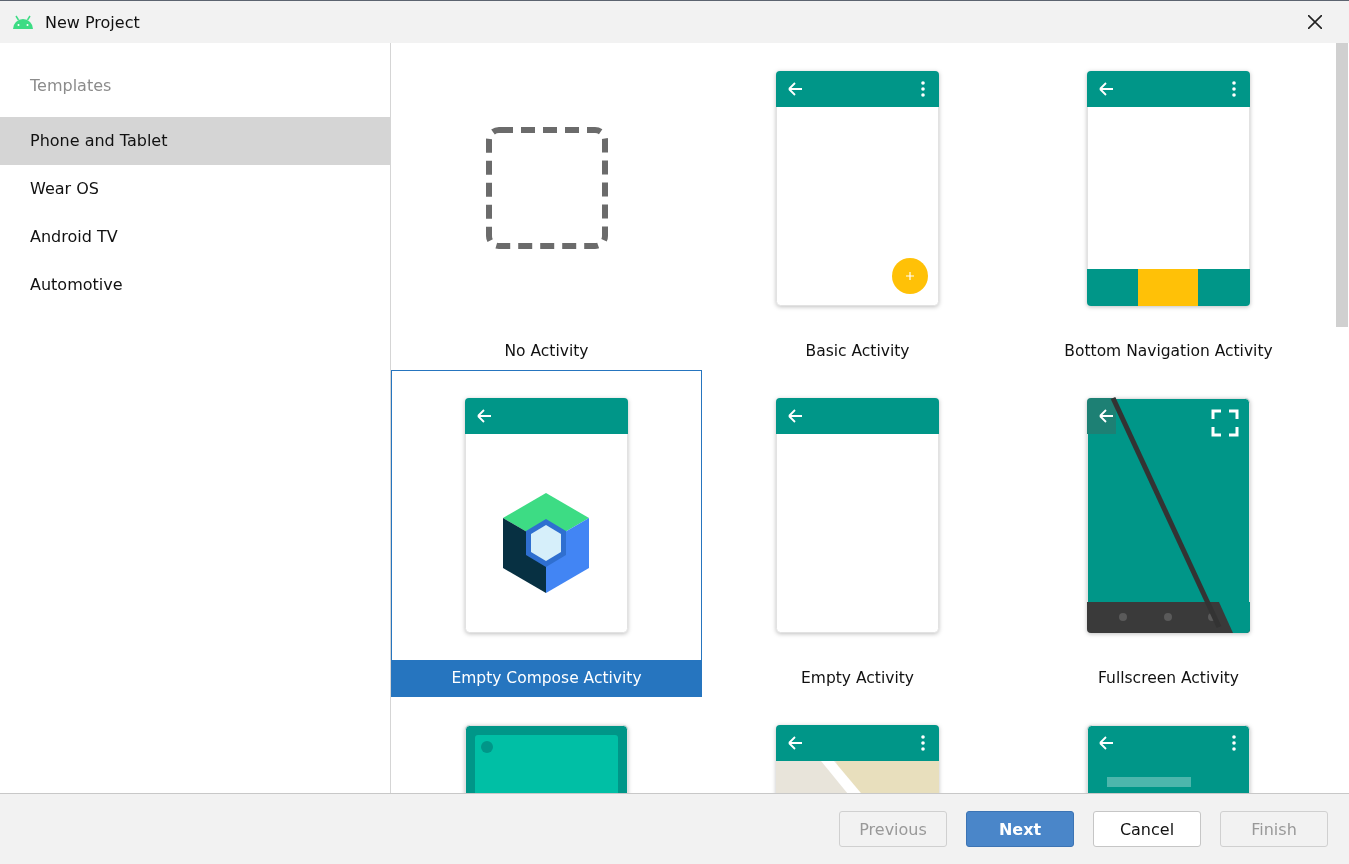 The width and height of the screenshot is (1349, 864). I want to click on template-label: Bottom Navigation Activity, so click(1168, 351).